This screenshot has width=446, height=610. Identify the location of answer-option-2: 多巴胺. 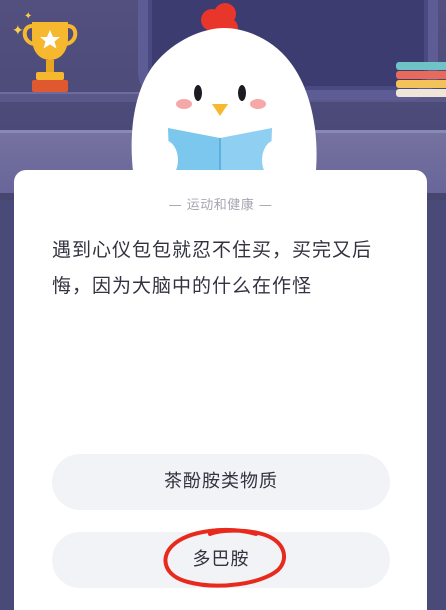
(221, 560).